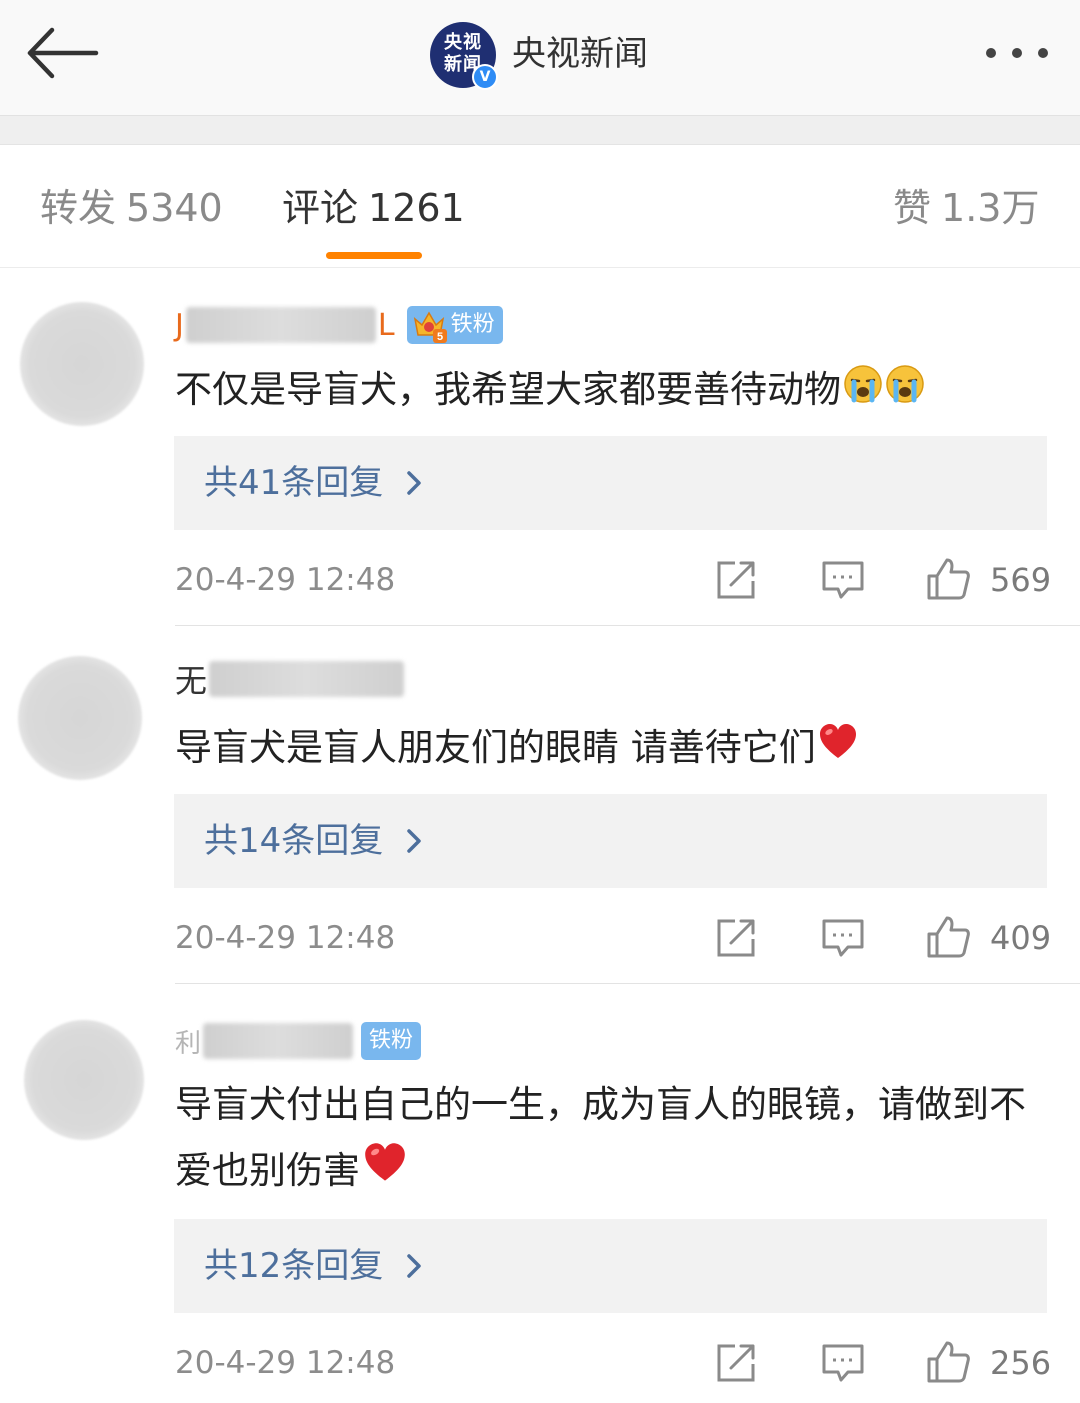 The width and height of the screenshot is (1080, 1403). I want to click on logo-text-line1: 央视, so click(463, 42).